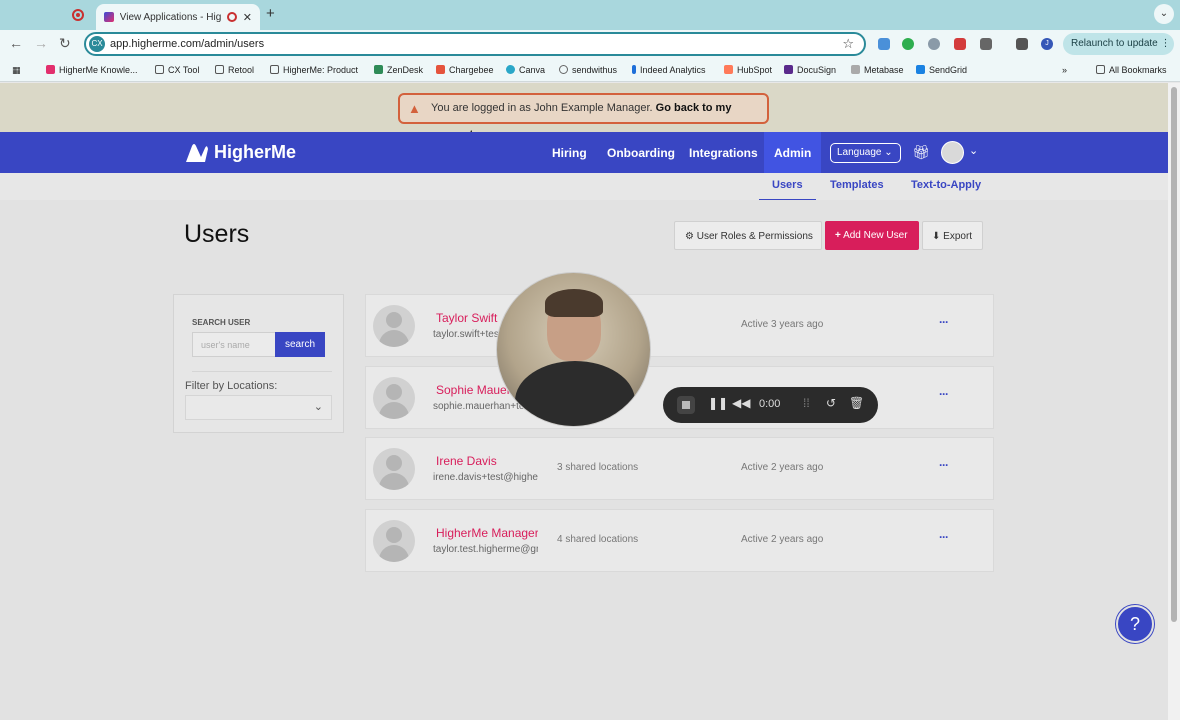 This screenshot has width=1180, height=720. Describe the element at coordinates (234, 344) in the screenshot. I see `search-input: user's name` at that location.